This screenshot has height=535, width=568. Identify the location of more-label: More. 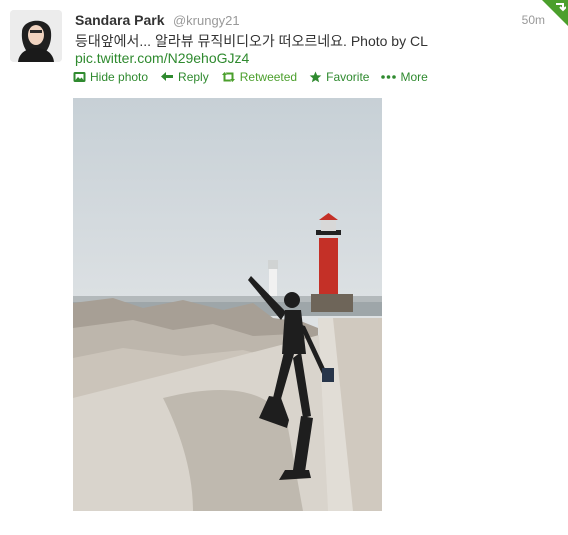
(414, 77).